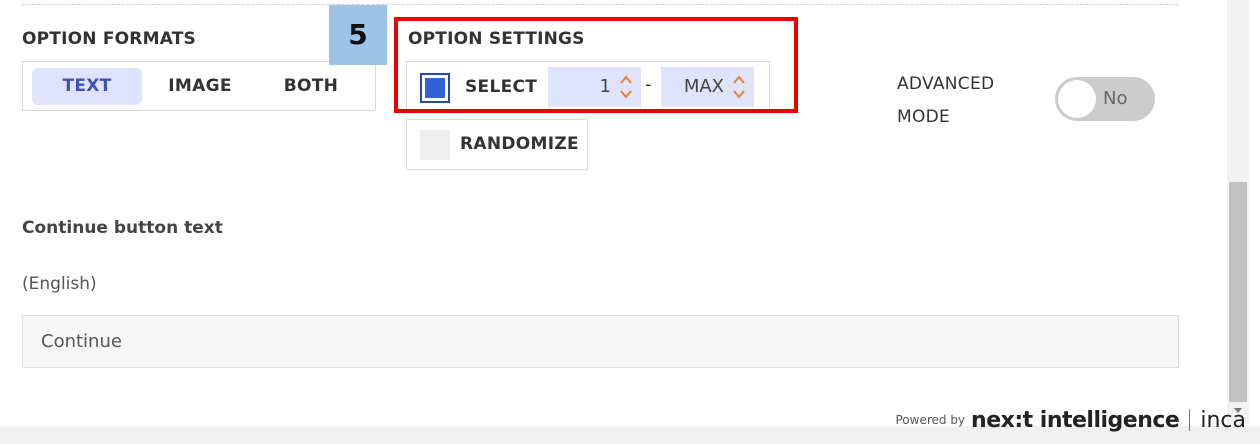 This screenshot has height=444, width=1260. Describe the element at coordinates (930, 420) in the screenshot. I see `powered-by-text: Powered by` at that location.